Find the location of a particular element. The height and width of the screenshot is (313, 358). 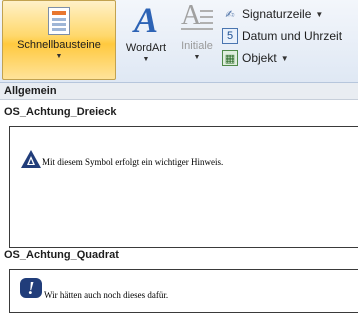

wordart-label: WordArt is located at coordinates (146, 48).